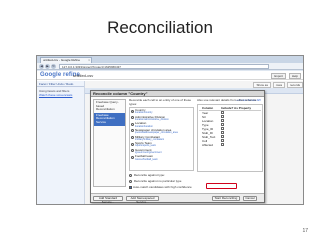  I want to click on radio-selected-icon, so click(132, 111).